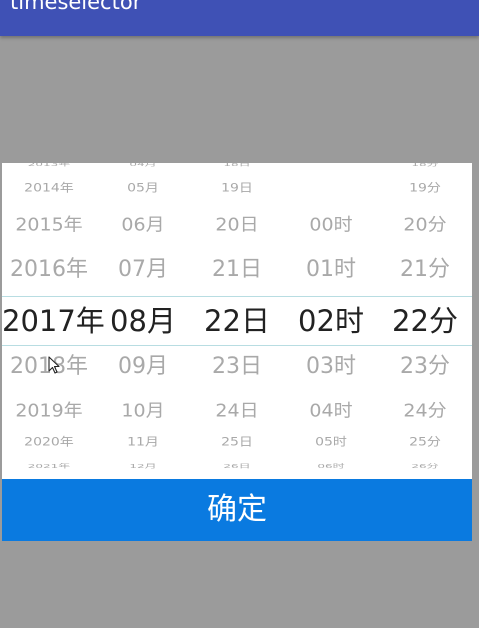  I want to click on confirm-button: 确定, so click(237, 510).